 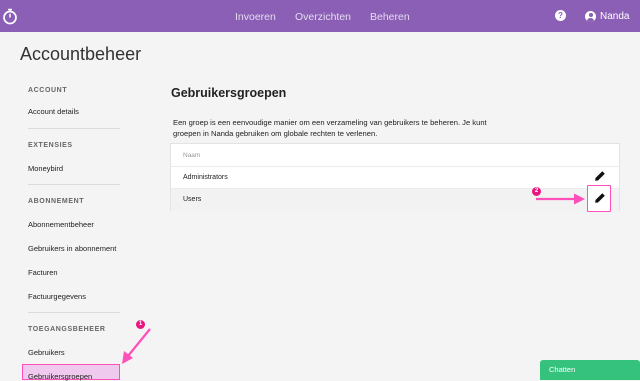 I want to click on sidebar-item-abonnementbeheer: Abonnementbeheer, so click(x=61, y=224).